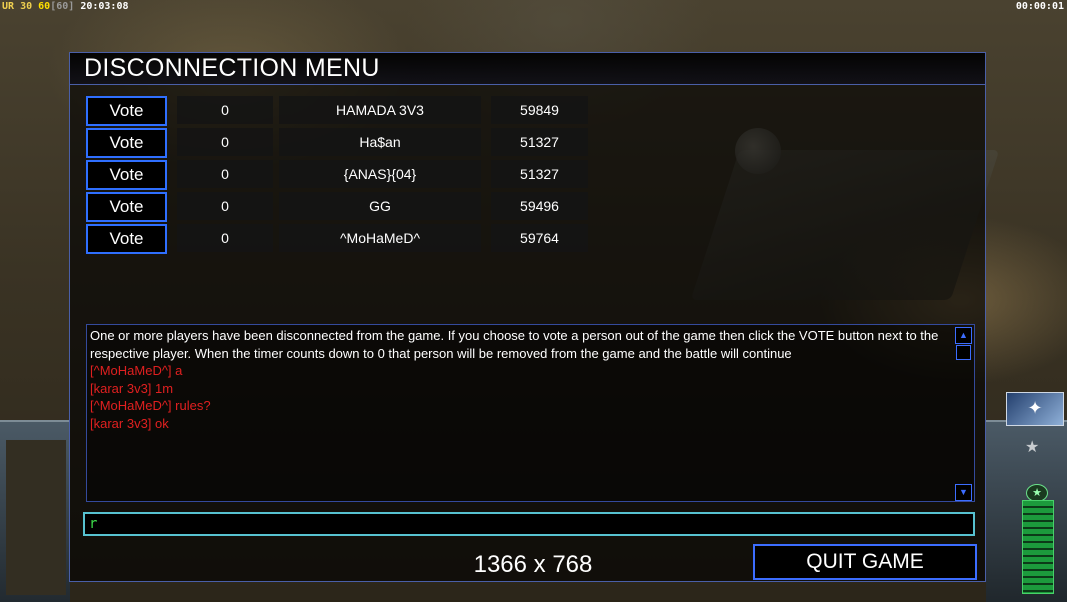  What do you see at coordinates (963, 352) in the screenshot?
I see `scroll-thumb` at bounding box center [963, 352].